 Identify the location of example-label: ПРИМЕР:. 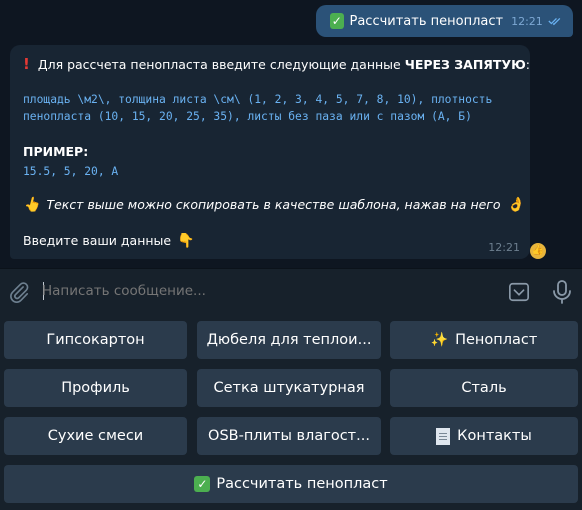
(56, 151).